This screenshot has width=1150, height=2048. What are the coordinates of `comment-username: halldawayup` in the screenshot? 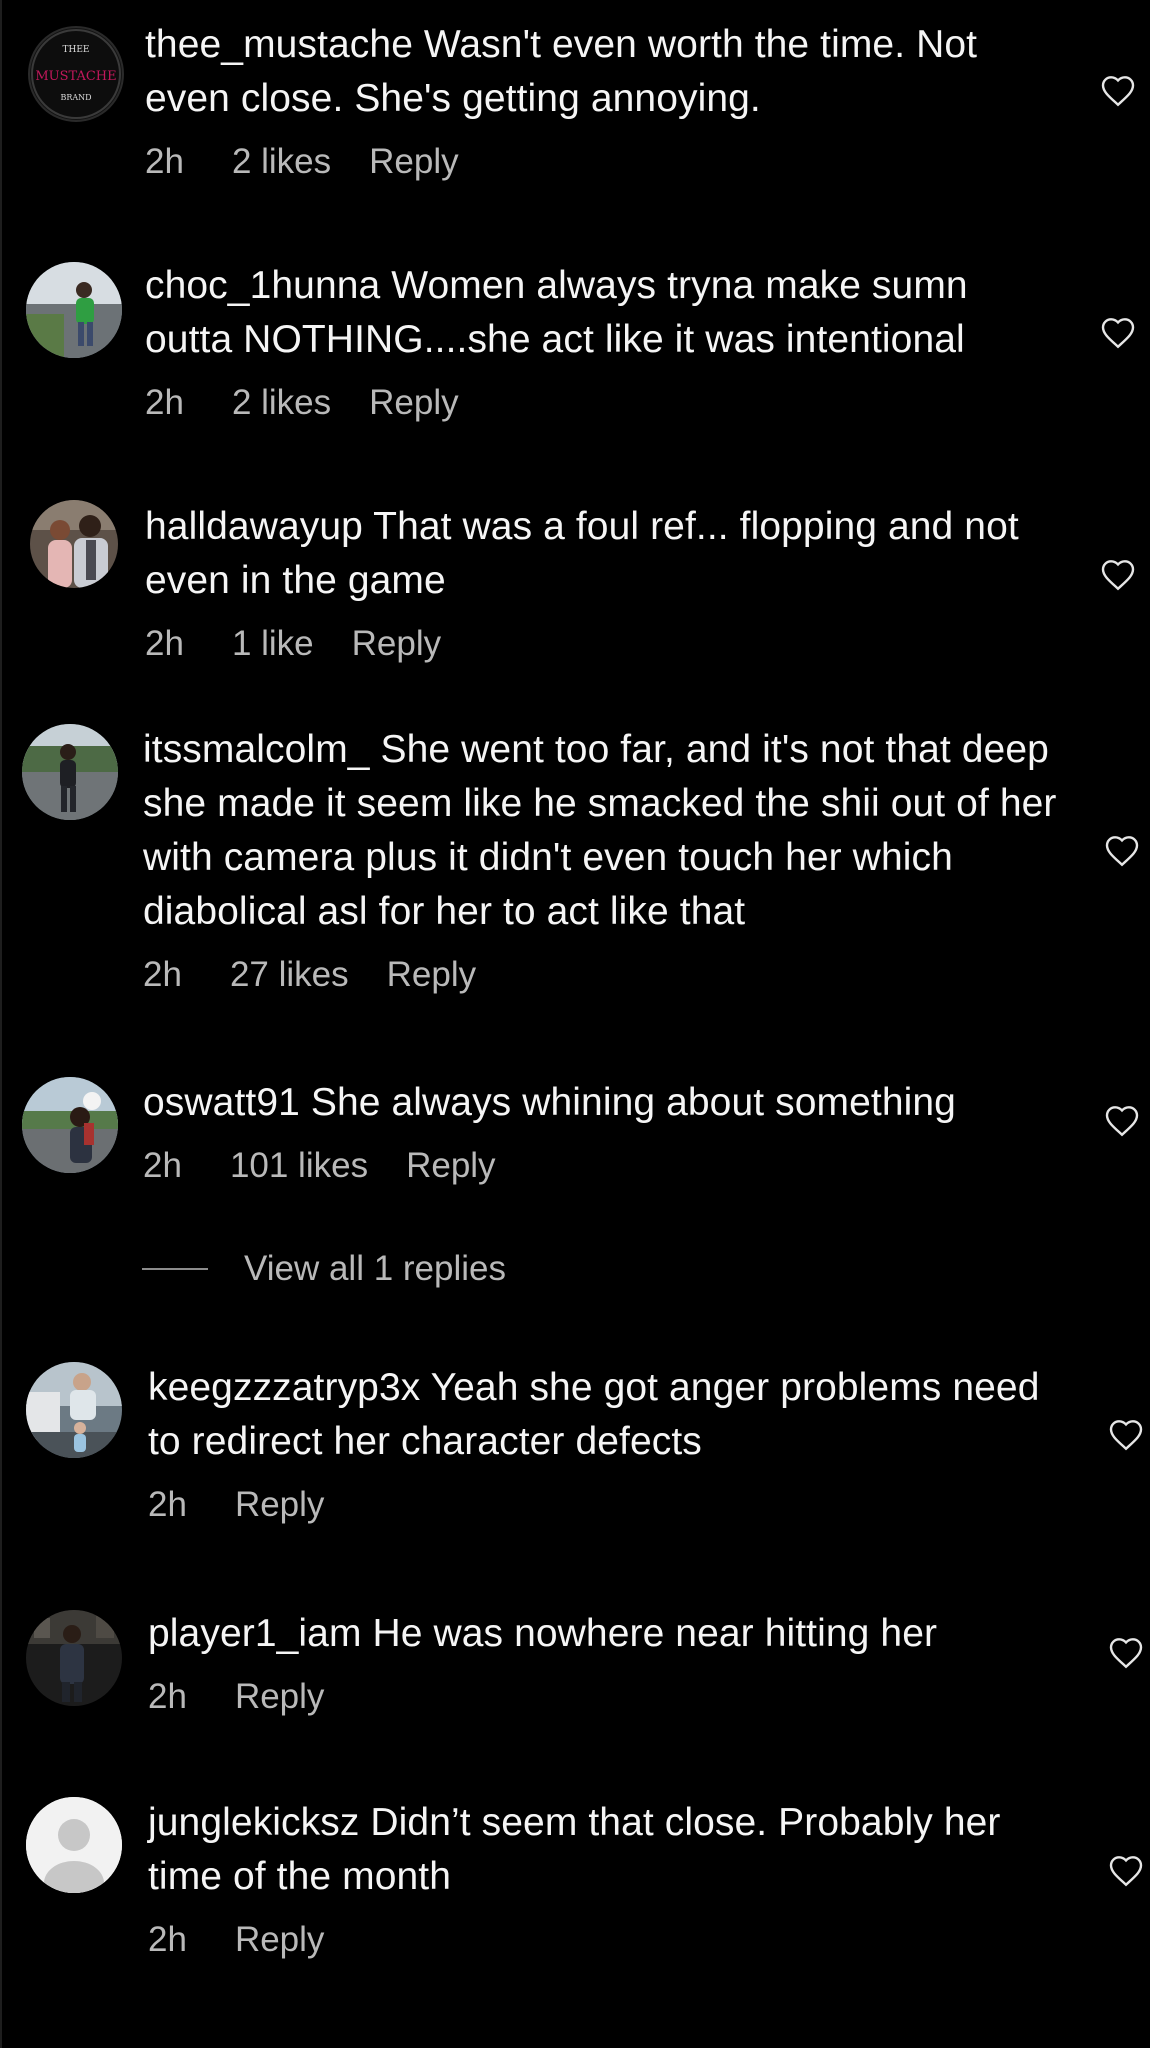 It's located at (254, 526).